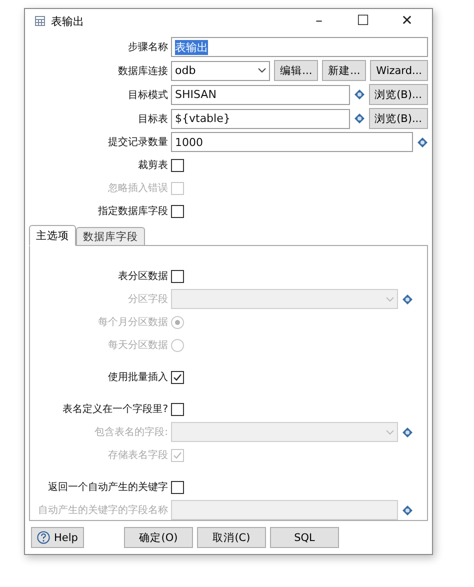 This screenshot has height=587, width=474. What do you see at coordinates (107, 487) in the screenshot?
I see `field-label: 返回一个自动产生的关键字` at bounding box center [107, 487].